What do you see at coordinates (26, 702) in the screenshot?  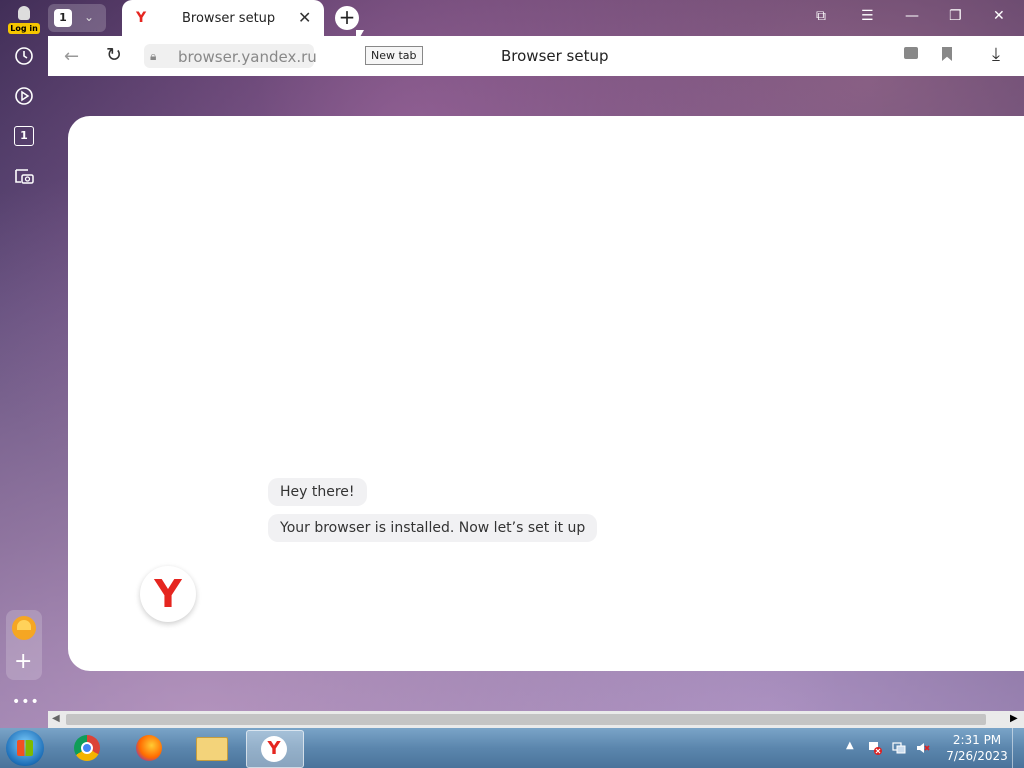 I see `more-icon: •••` at bounding box center [26, 702].